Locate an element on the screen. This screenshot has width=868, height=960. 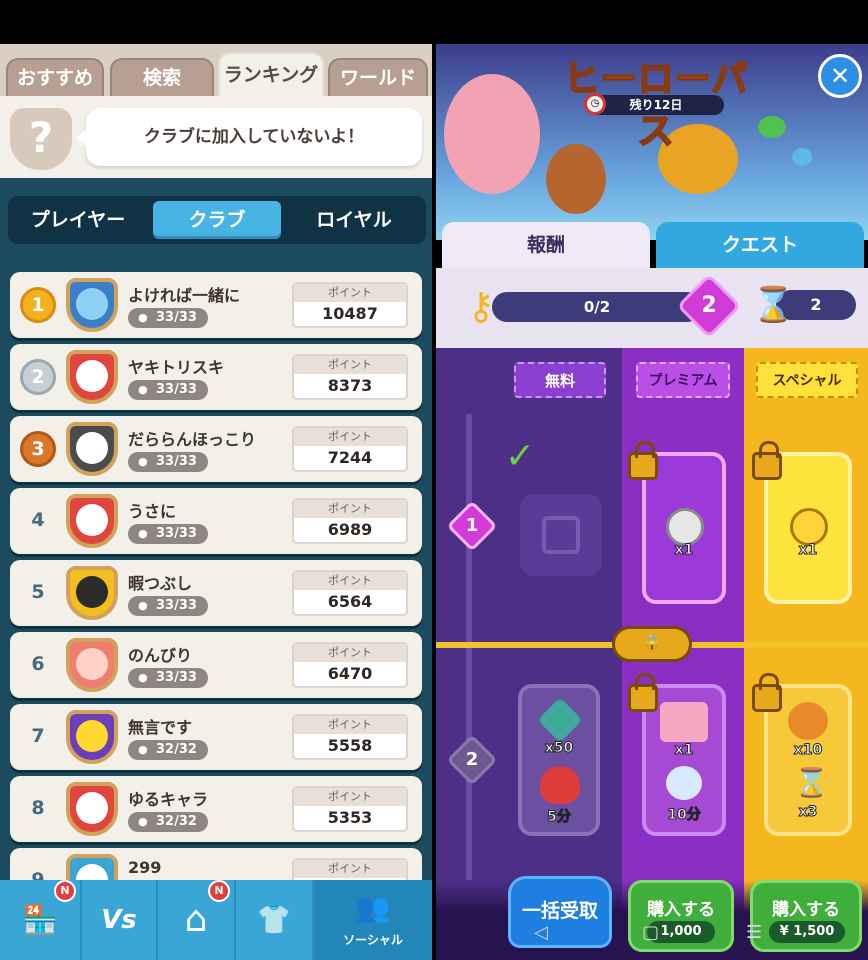
tab-search: 検索 is located at coordinates (162, 77).